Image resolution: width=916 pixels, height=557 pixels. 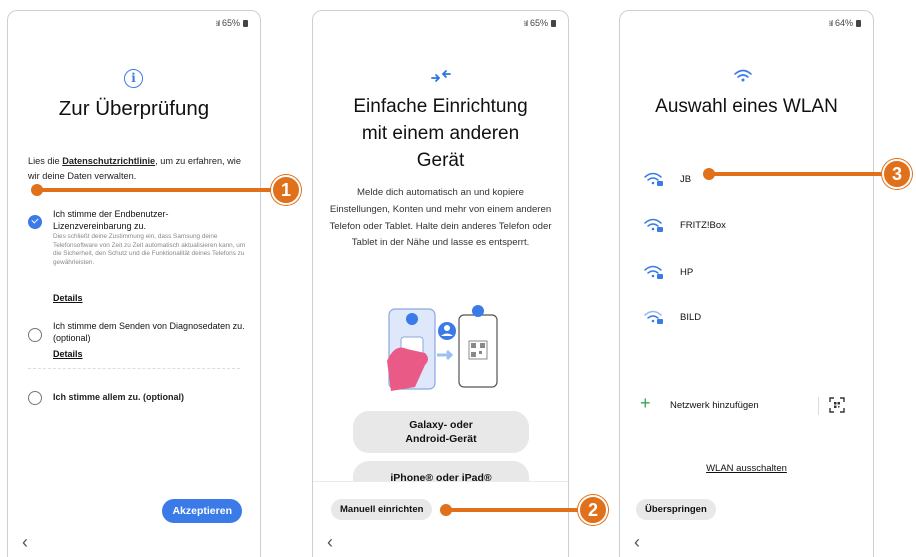 I want to click on agree-all-checkbox, so click(x=35, y=398).